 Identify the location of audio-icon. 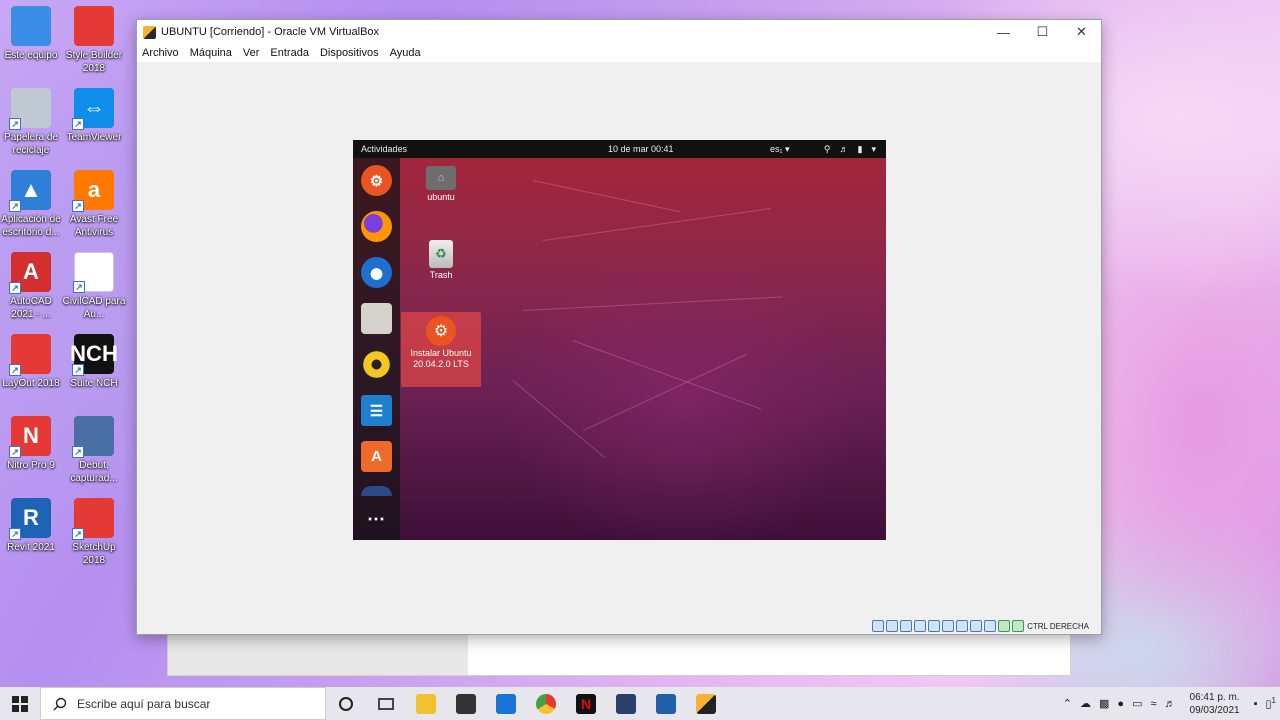
(906, 626).